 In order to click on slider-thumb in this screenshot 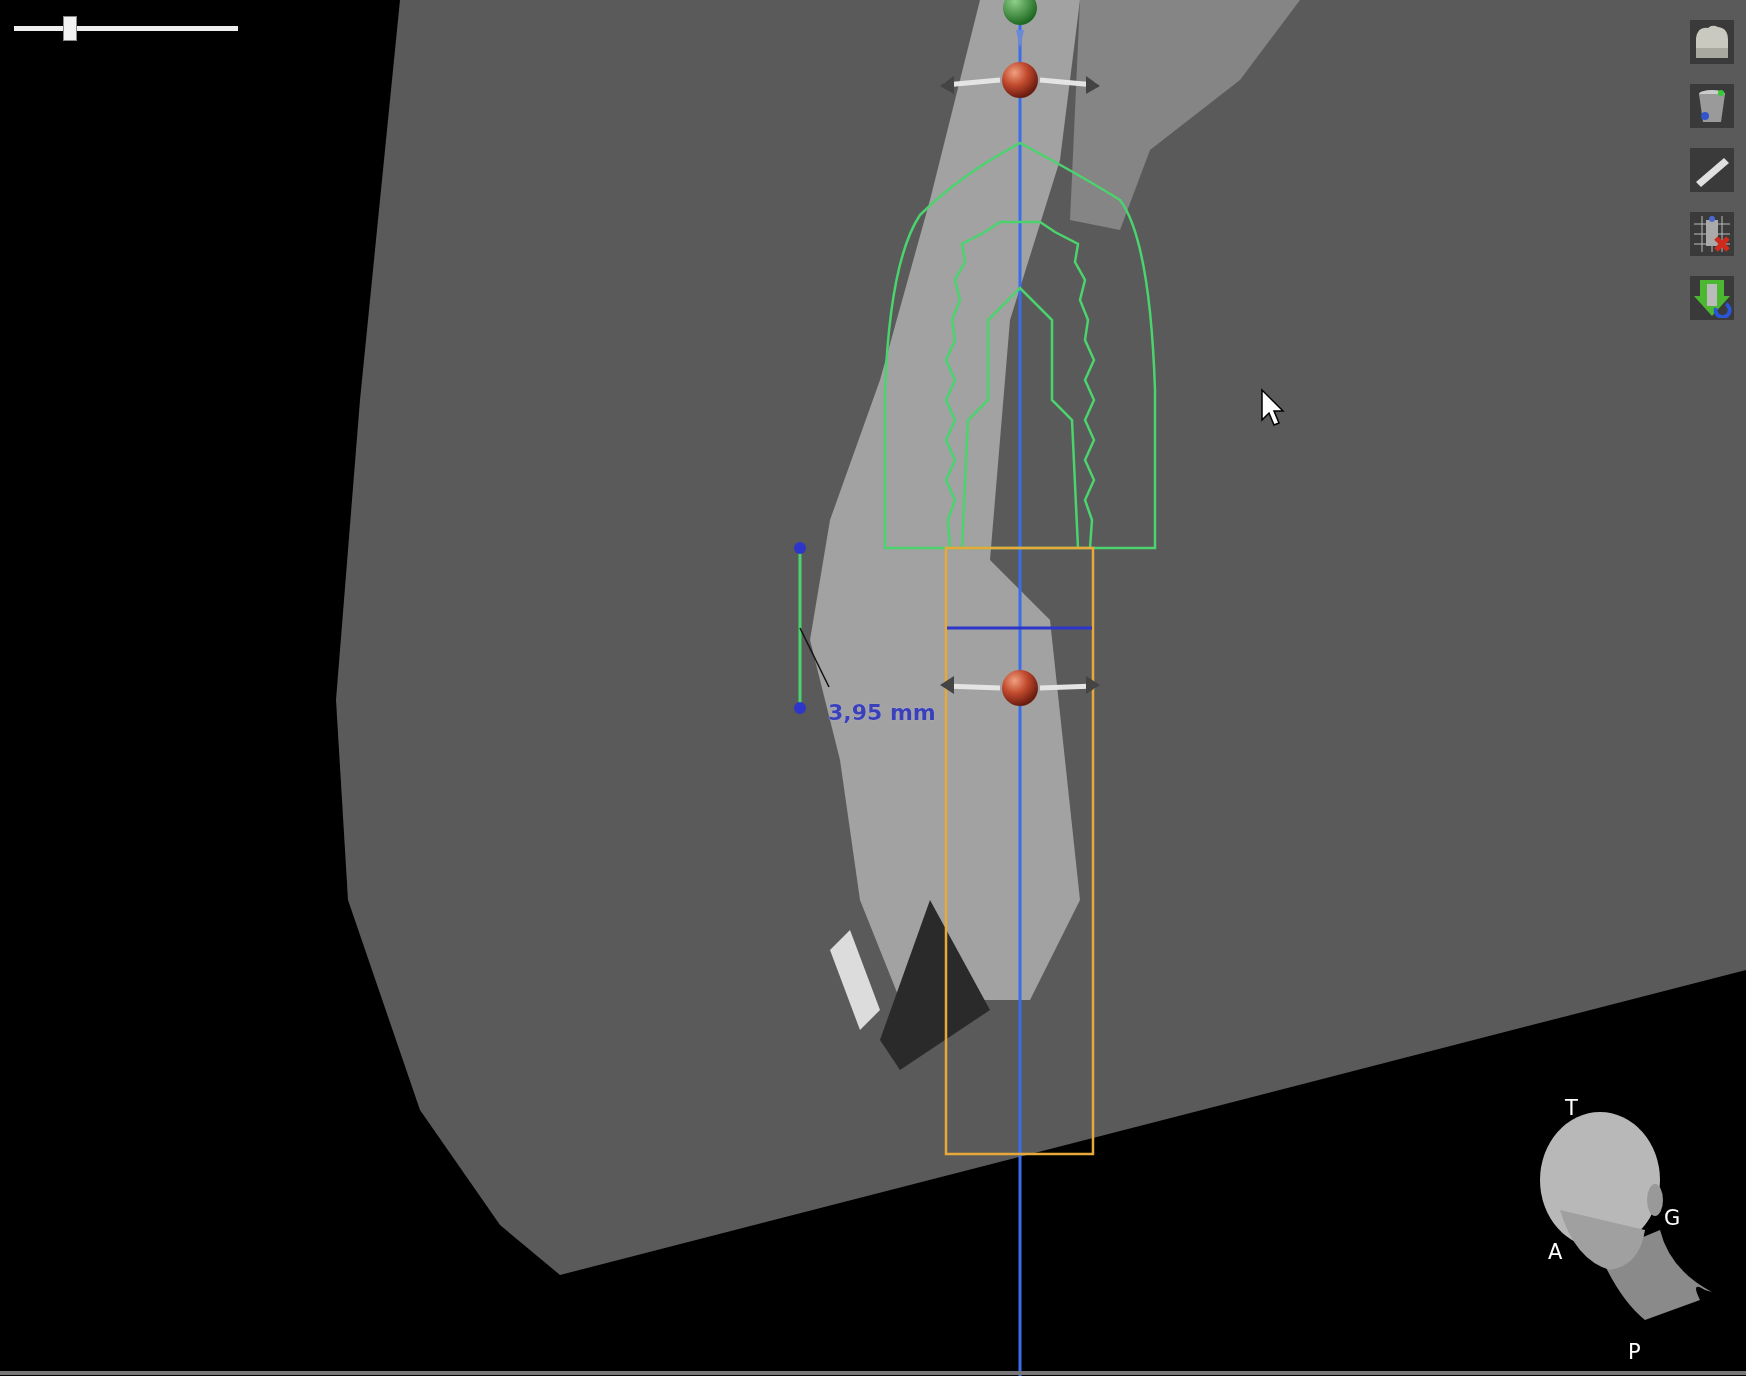, I will do `click(70, 28)`.